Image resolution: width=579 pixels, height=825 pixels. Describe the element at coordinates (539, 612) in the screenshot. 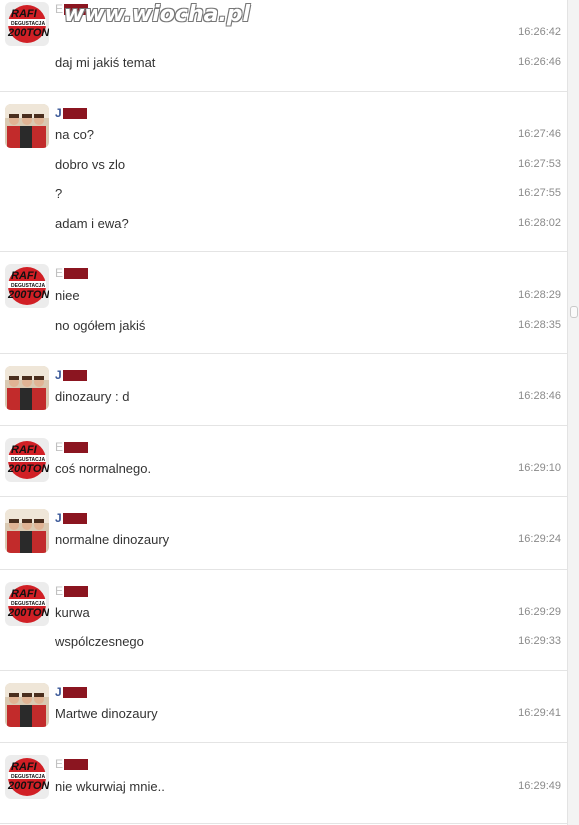

I see `message-timestamp: 16:29:29` at that location.